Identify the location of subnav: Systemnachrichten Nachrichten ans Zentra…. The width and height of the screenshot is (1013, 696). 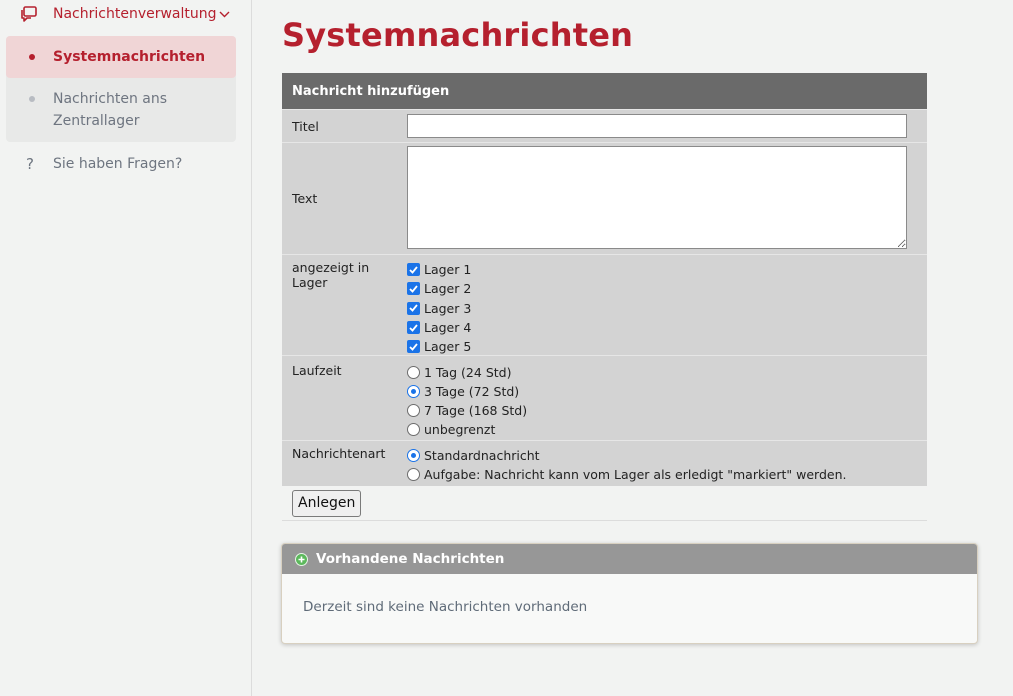
(121, 89).